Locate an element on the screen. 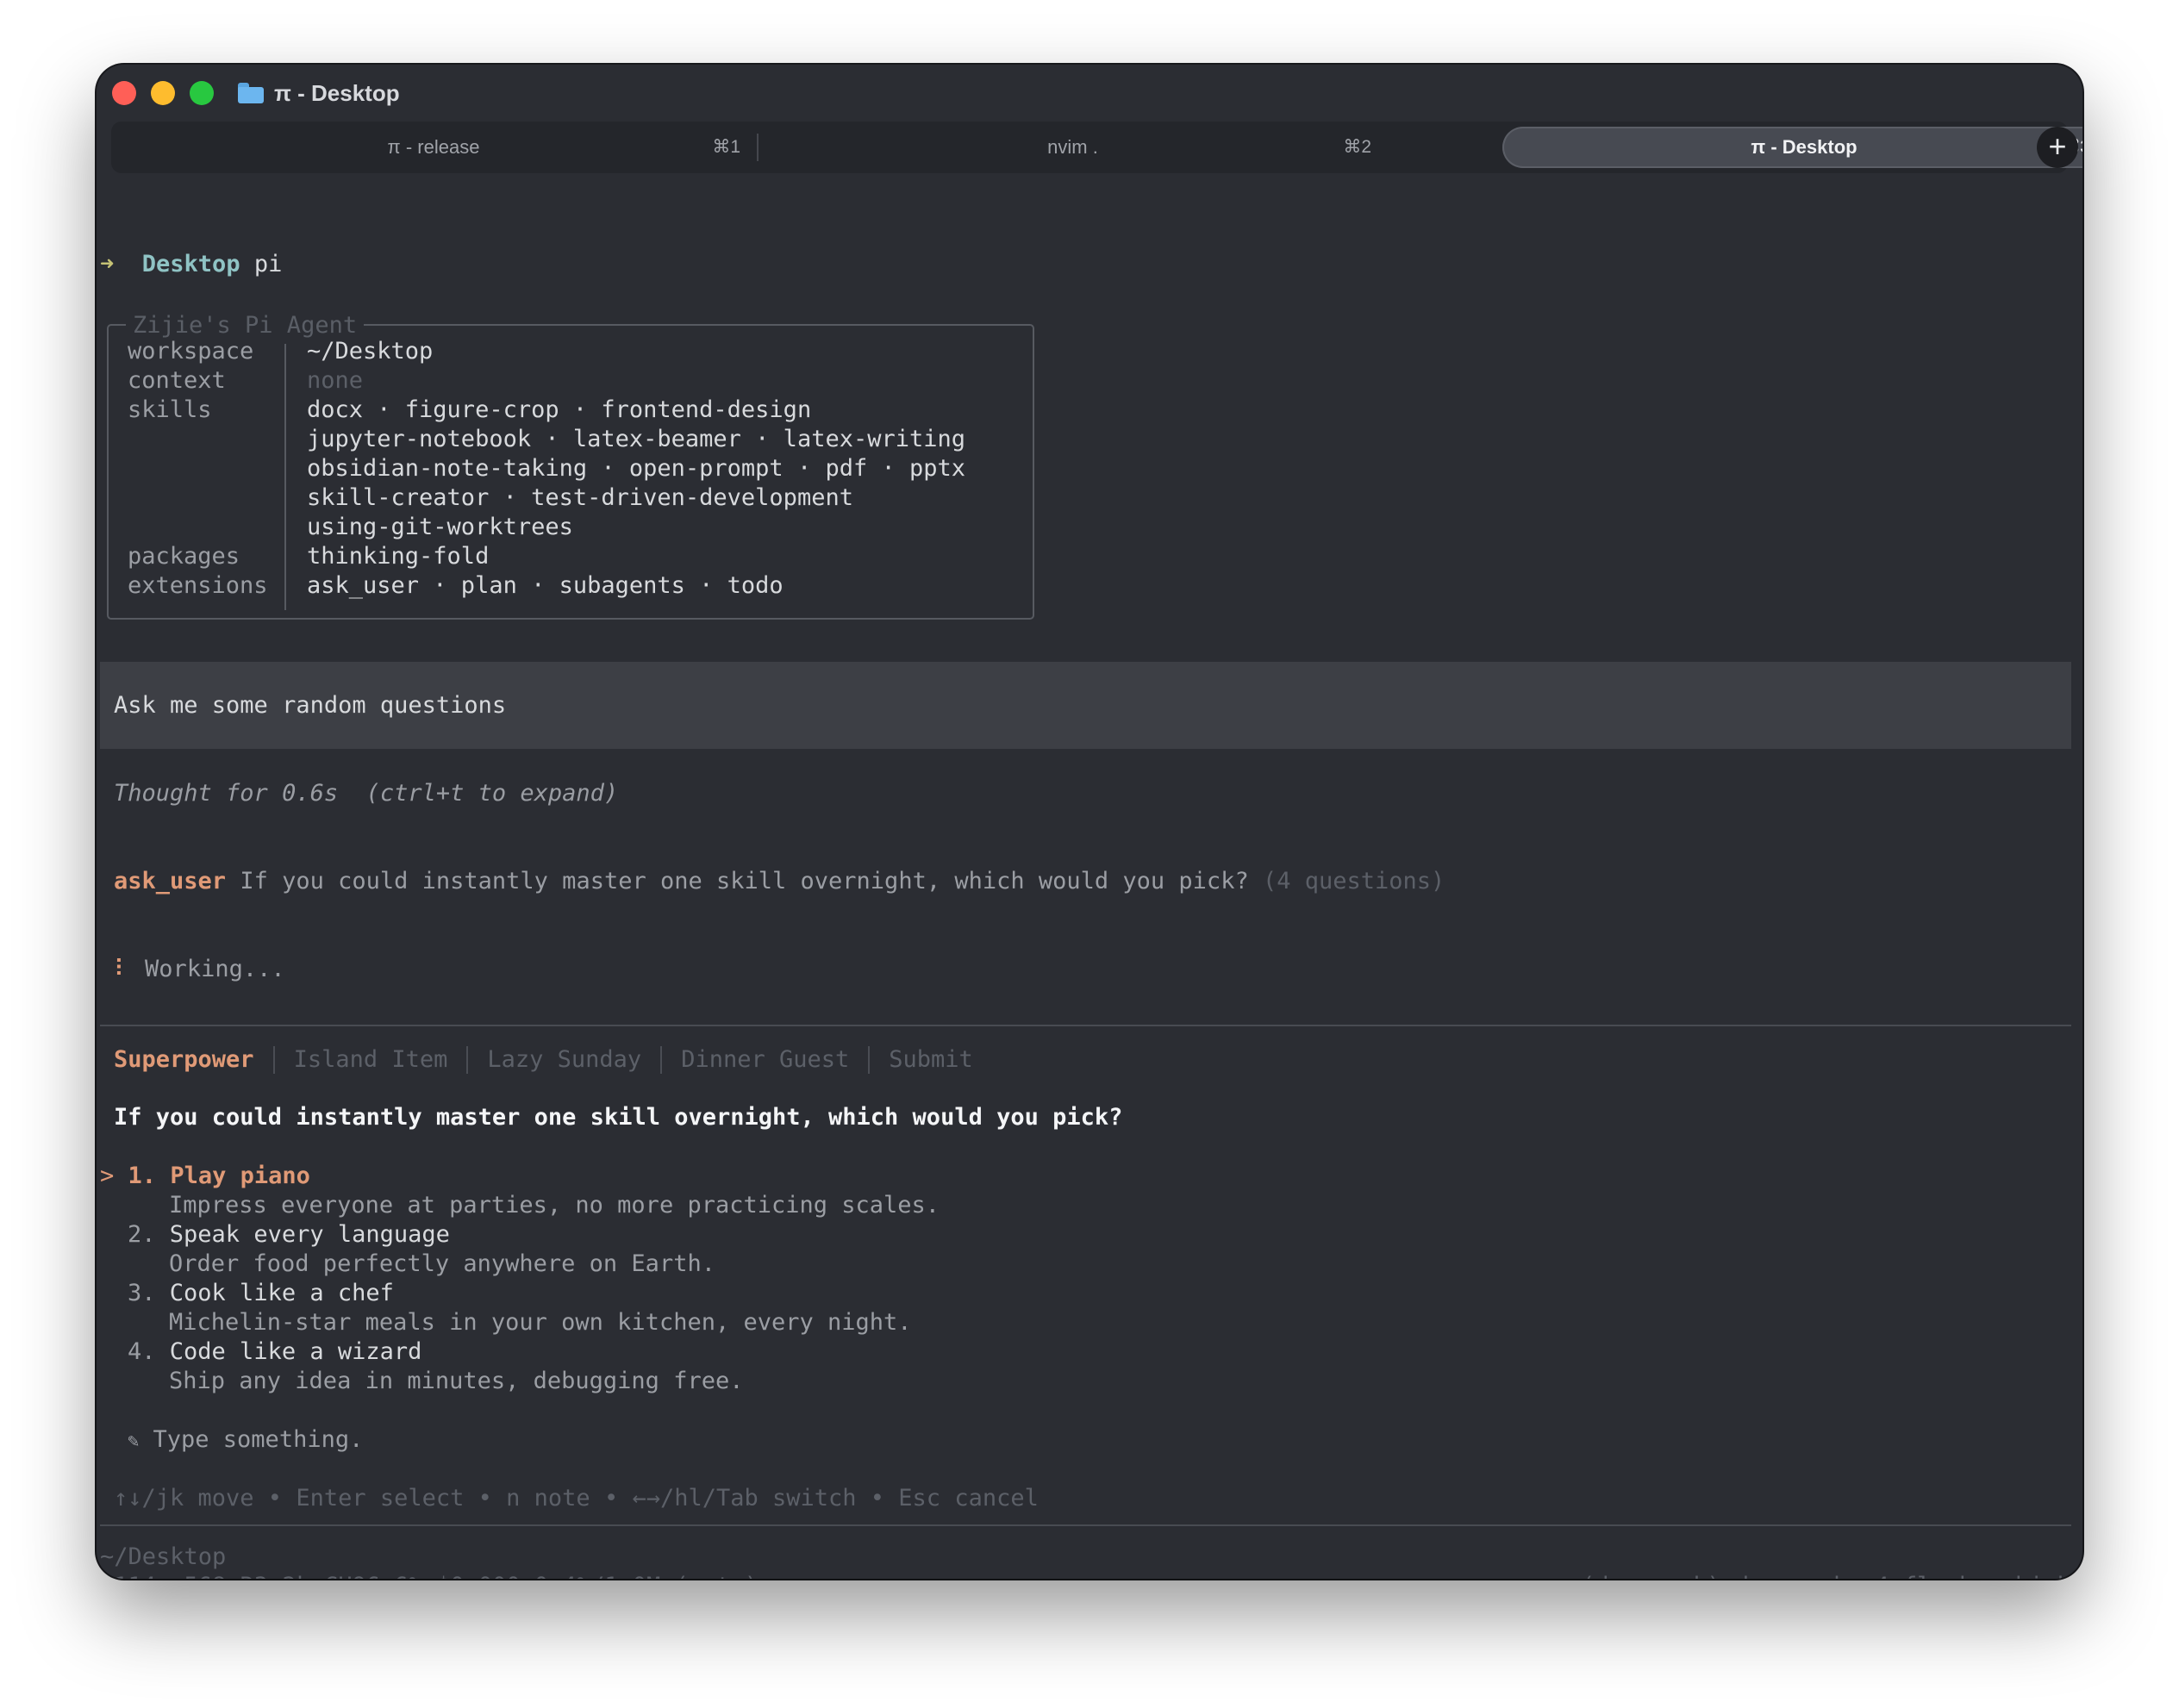 The image size is (2179, 1708). question-tab-submit: Submit is located at coordinates (931, 1060).